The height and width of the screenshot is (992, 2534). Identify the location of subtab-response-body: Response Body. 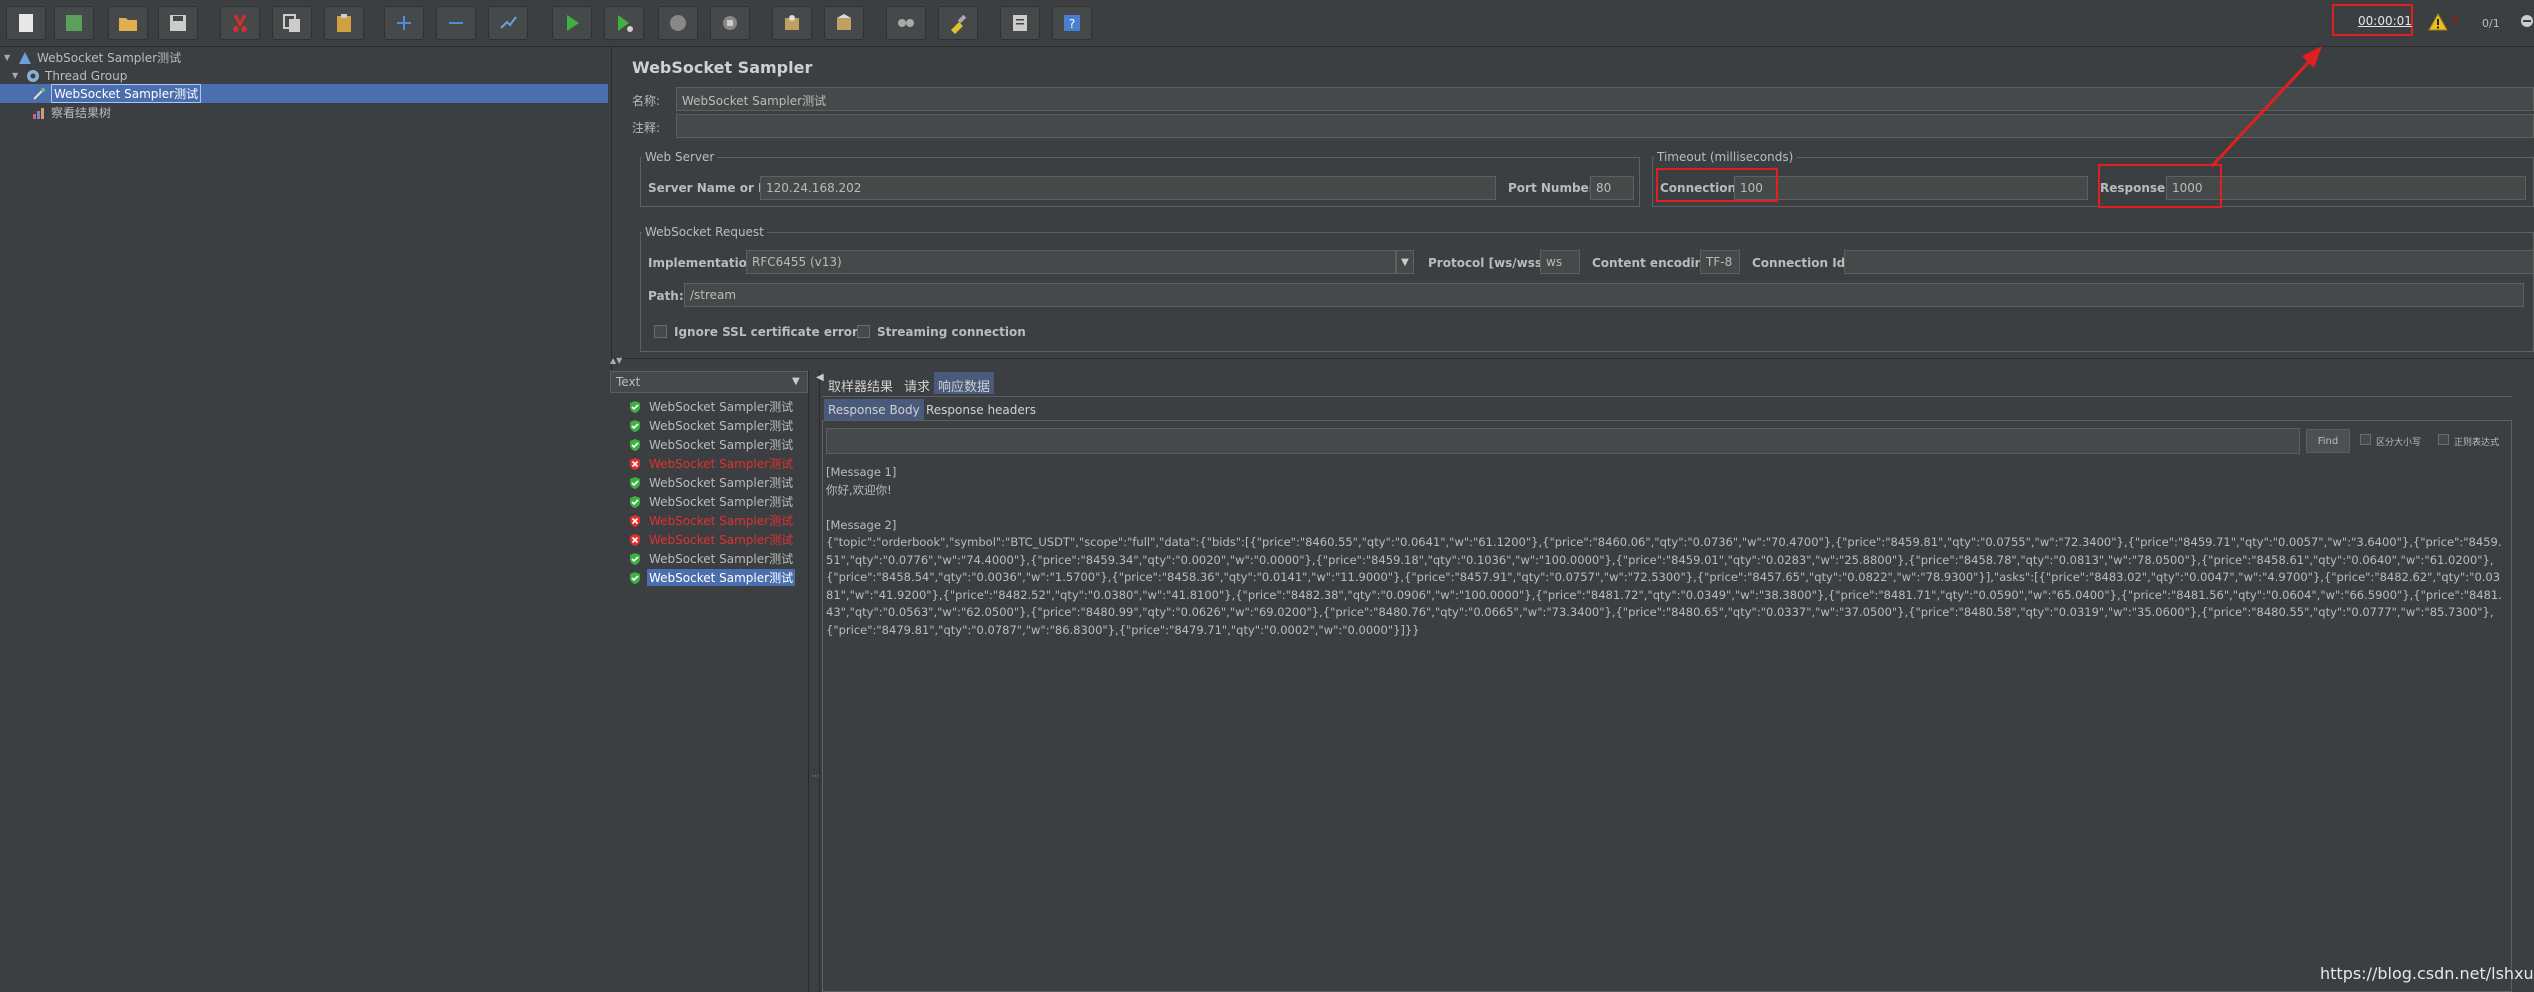
(874, 410).